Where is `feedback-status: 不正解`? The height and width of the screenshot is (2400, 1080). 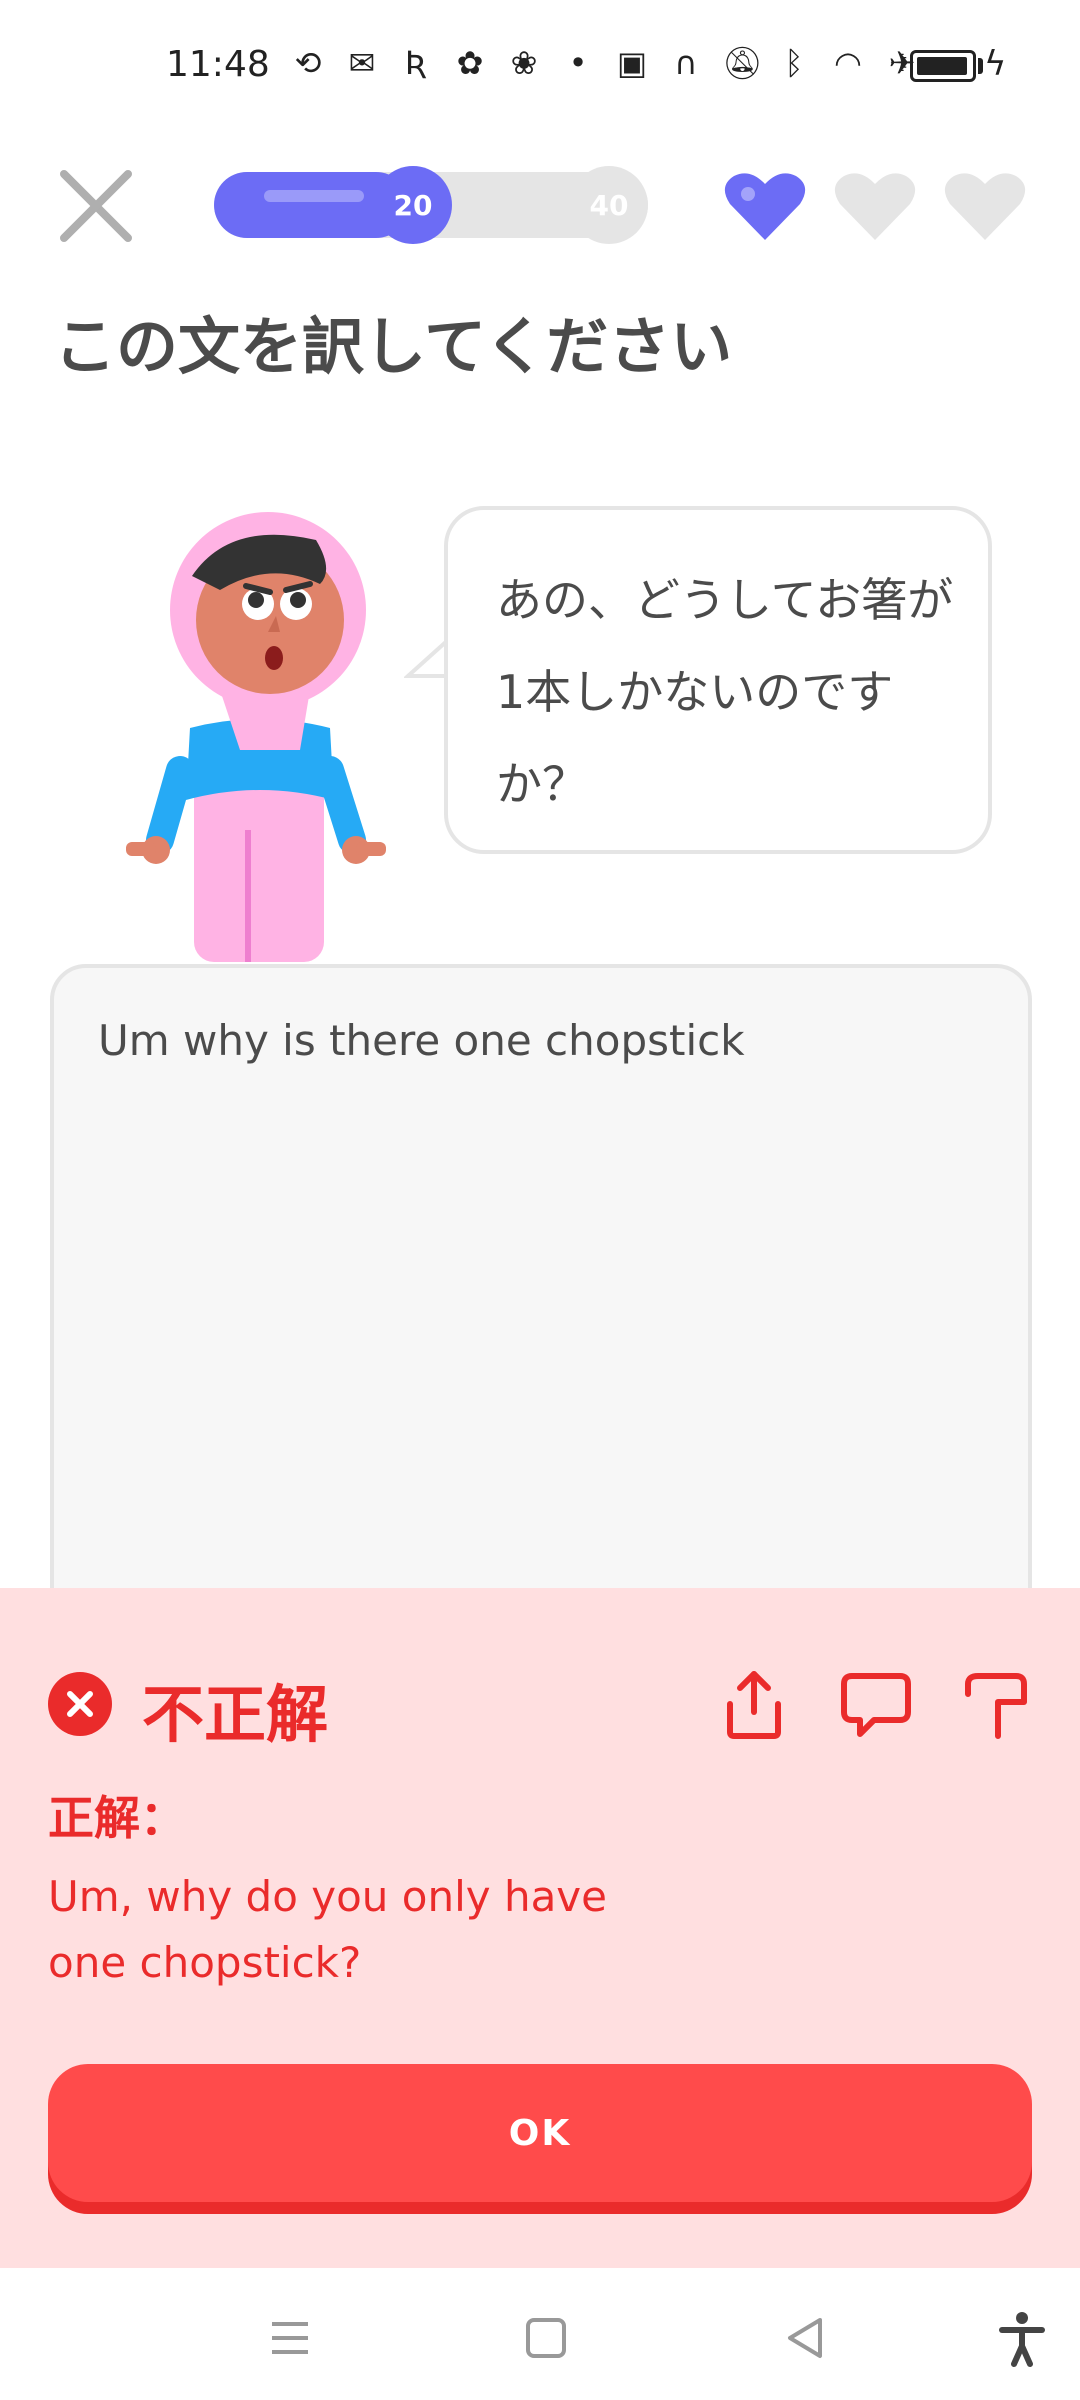 feedback-status: 不正解 is located at coordinates (235, 1714).